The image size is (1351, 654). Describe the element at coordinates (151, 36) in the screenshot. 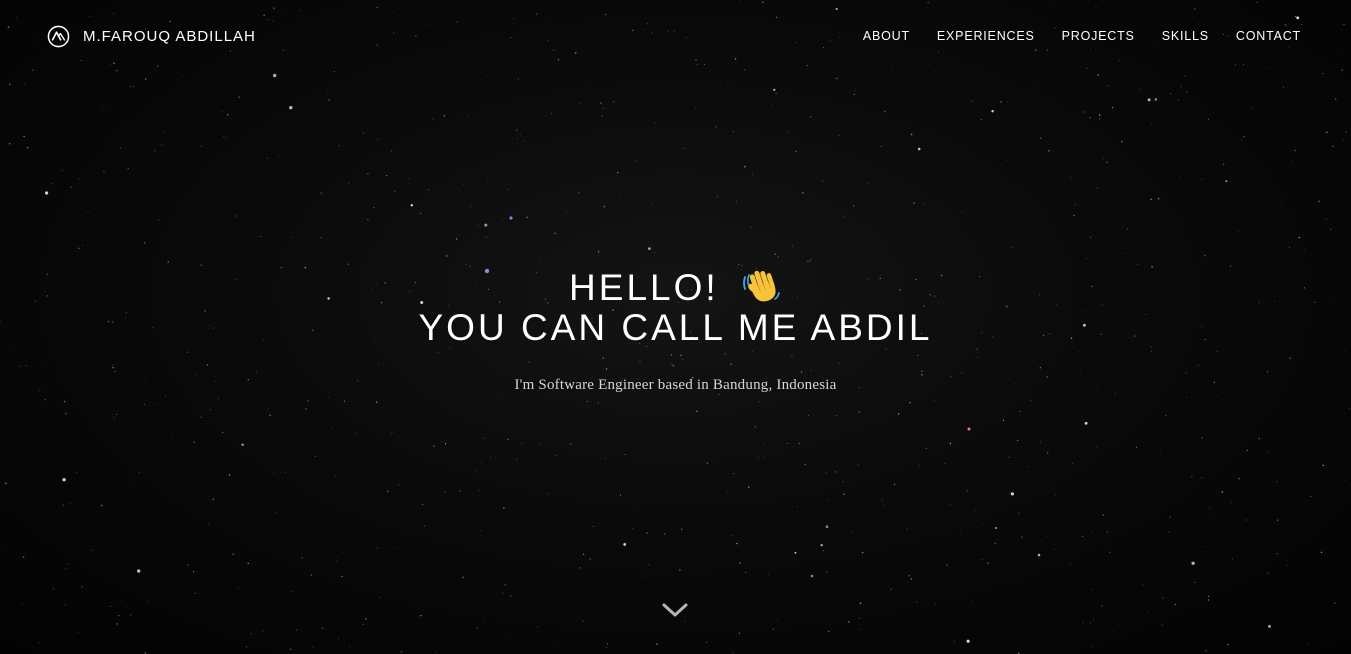

I see `brand-home-link: M.FAROUQ ABDILLAH` at that location.